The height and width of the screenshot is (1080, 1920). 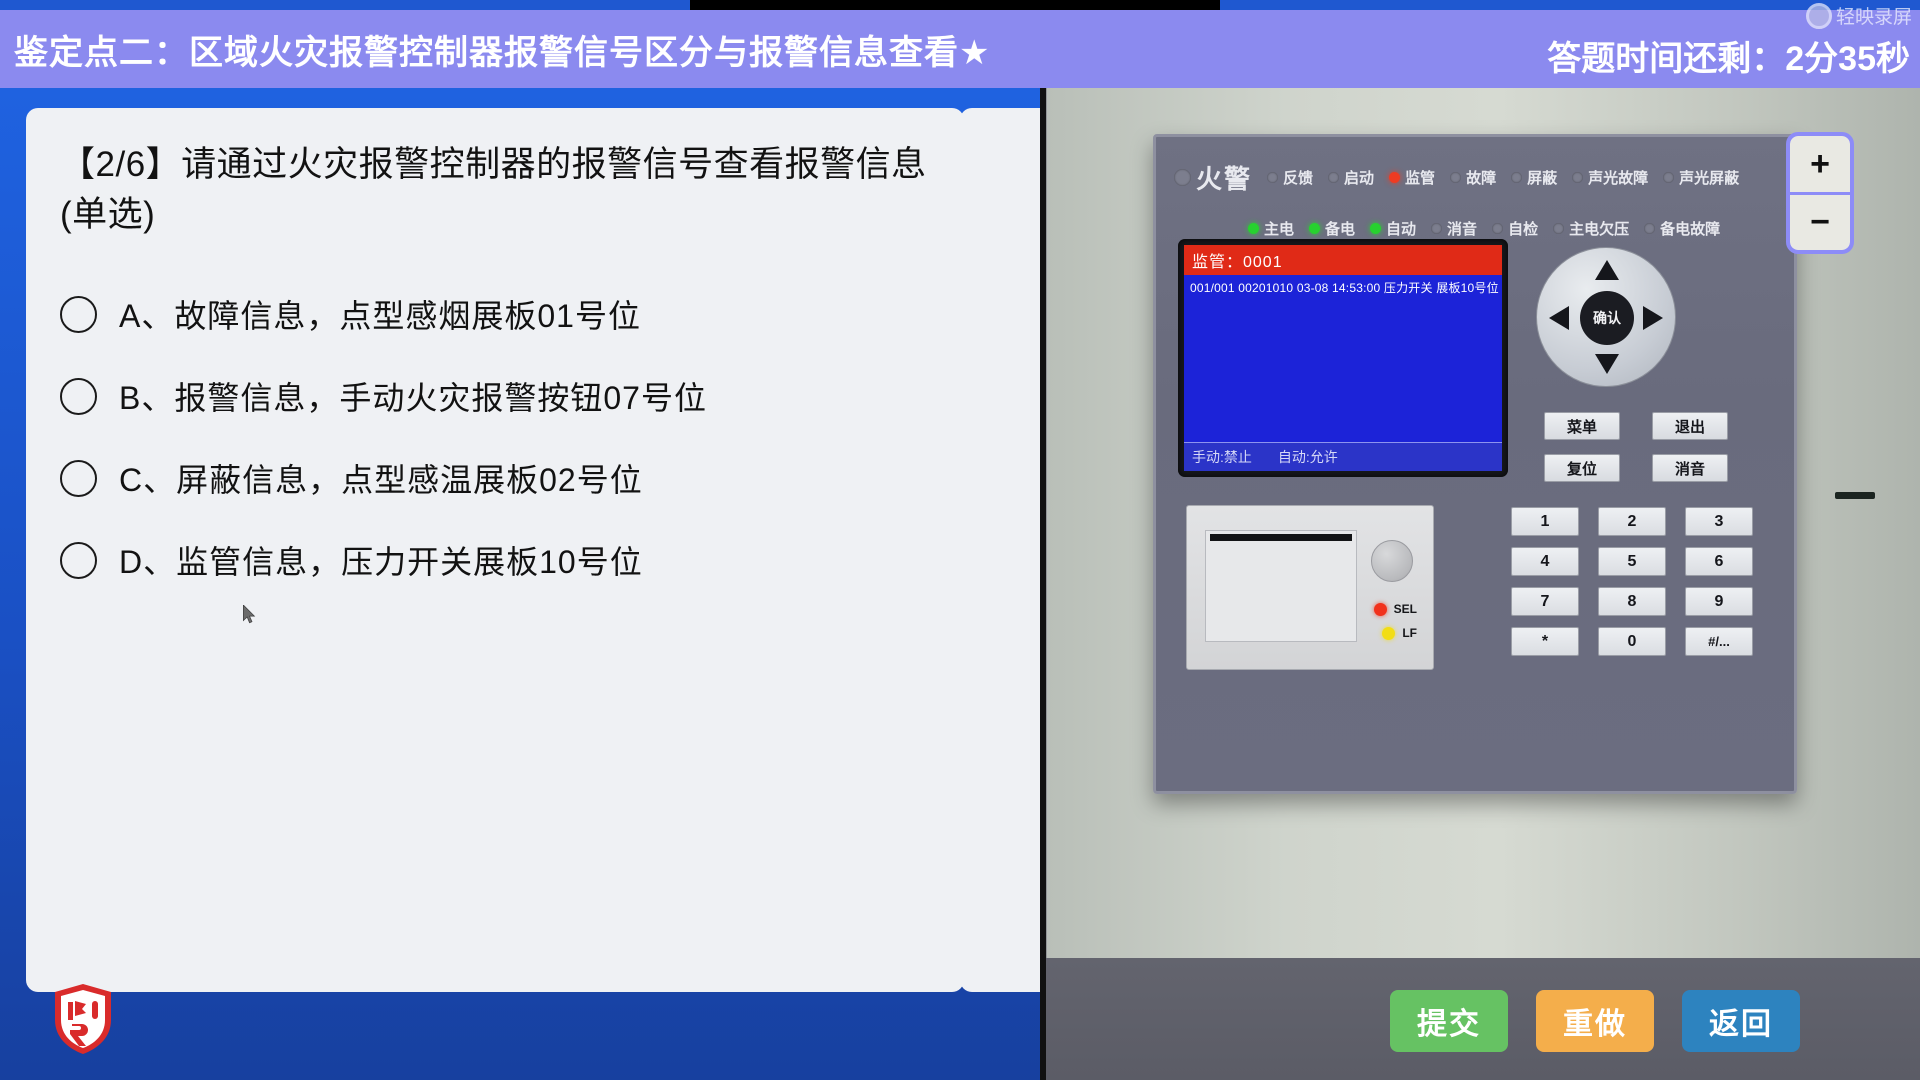 What do you see at coordinates (1559, 228) in the screenshot?
I see `led-zhudian-qianya-icon` at bounding box center [1559, 228].